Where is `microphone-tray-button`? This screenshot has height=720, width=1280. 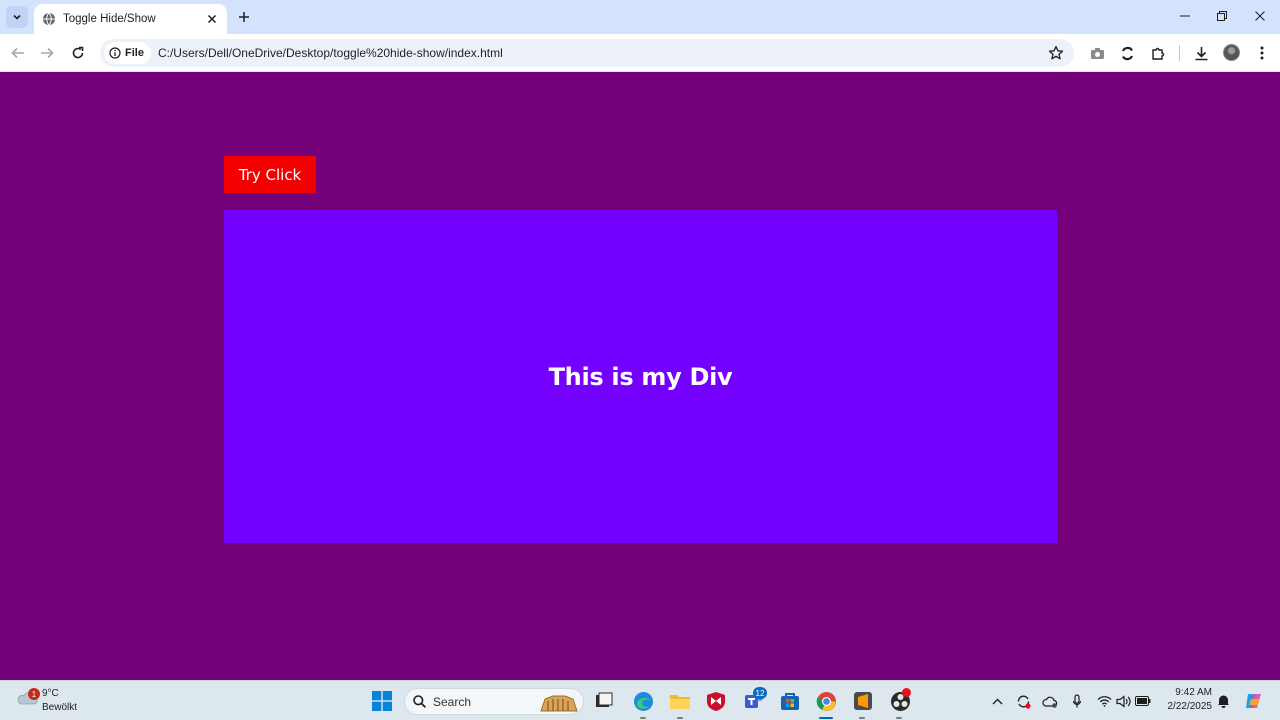 microphone-tray-button is located at coordinates (1077, 701).